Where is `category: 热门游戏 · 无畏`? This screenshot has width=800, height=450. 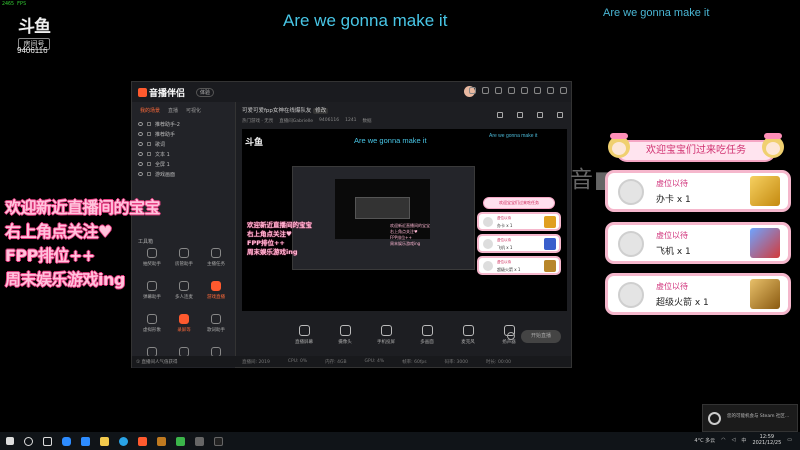 category: 热门游戏 · 无畏 is located at coordinates (257, 121).